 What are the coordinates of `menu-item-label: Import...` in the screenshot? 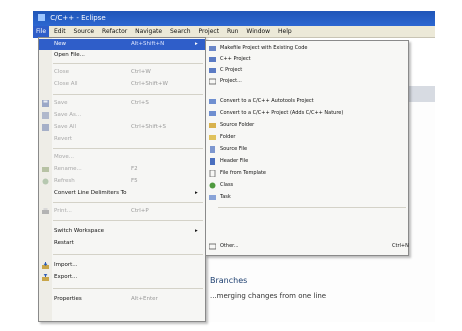 It's located at (66, 265).